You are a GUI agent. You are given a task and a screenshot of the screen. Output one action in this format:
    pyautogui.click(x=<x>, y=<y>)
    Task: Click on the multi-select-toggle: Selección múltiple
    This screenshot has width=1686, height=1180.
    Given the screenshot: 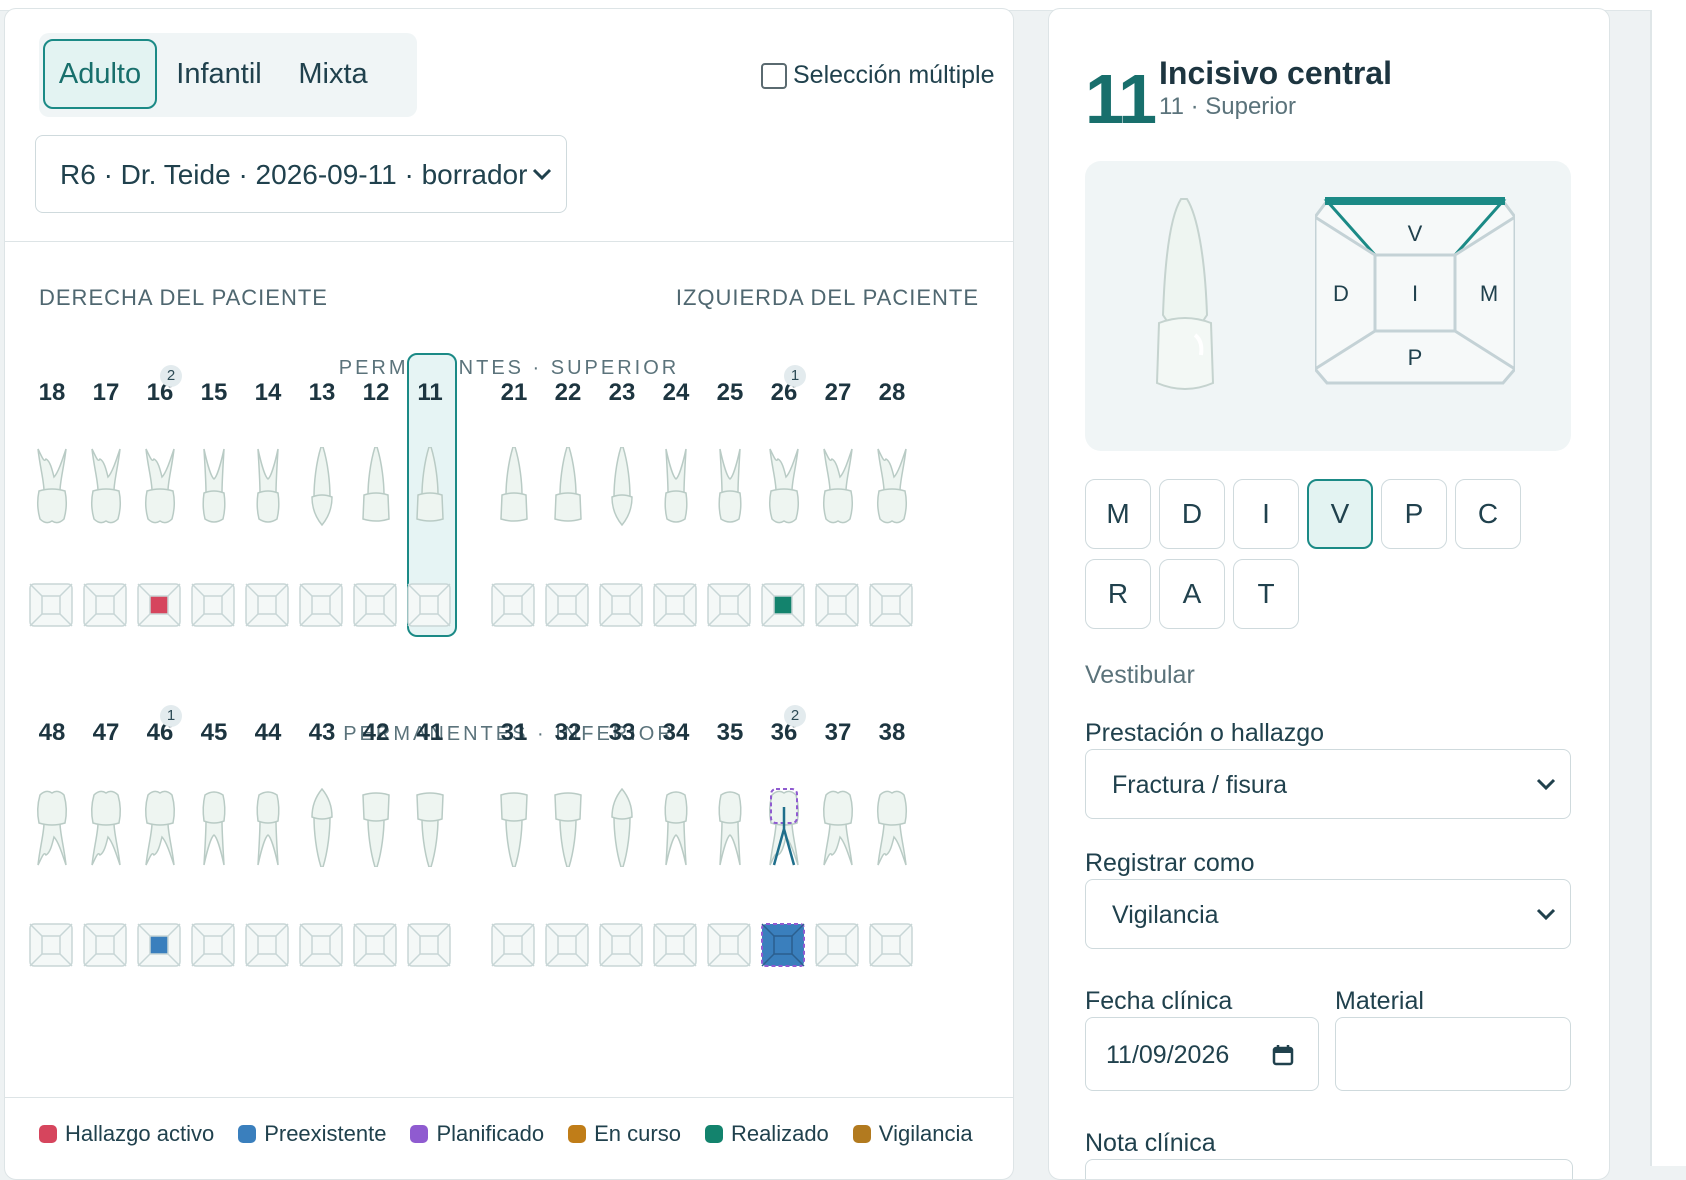 What is the action you would take?
    pyautogui.click(x=878, y=75)
    